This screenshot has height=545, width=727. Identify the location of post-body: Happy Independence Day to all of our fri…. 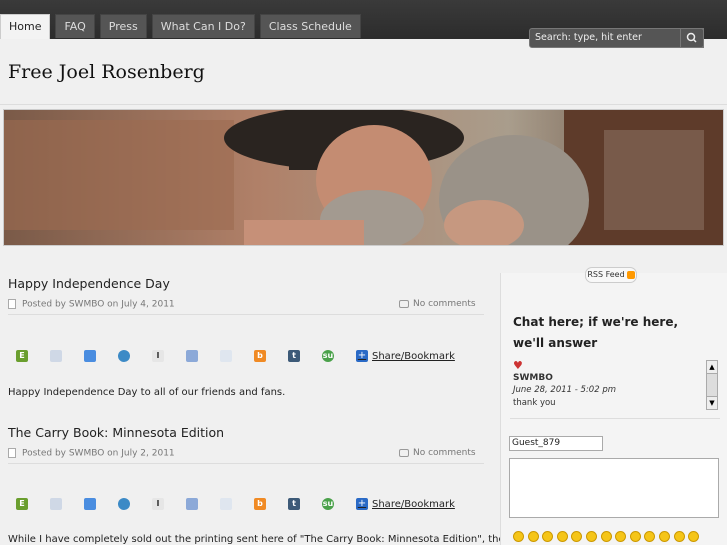
(147, 392).